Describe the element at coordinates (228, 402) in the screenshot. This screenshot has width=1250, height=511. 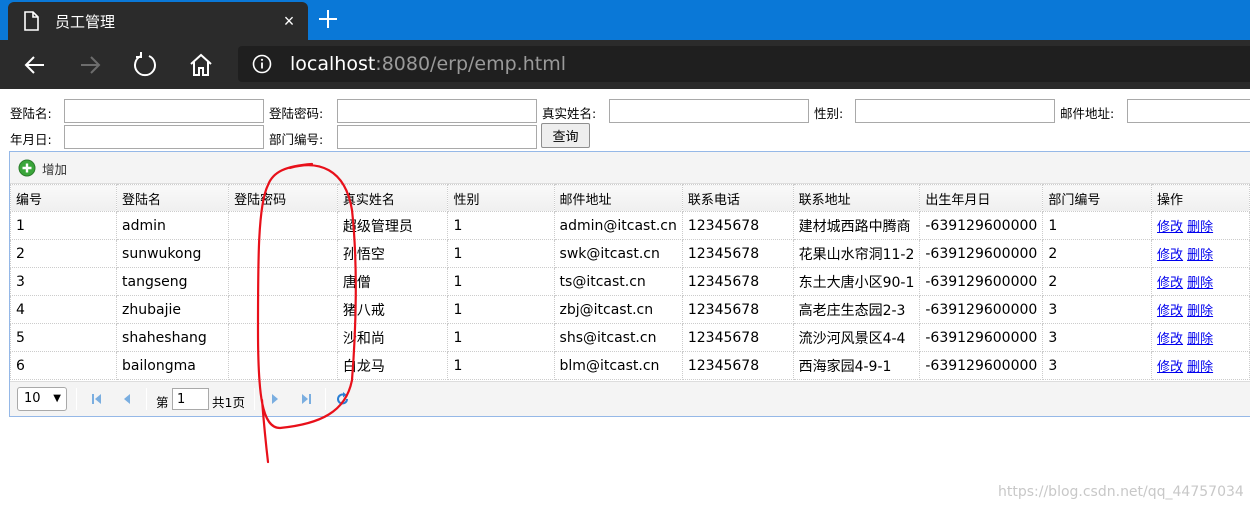
I see `page-total: 共1页` at that location.